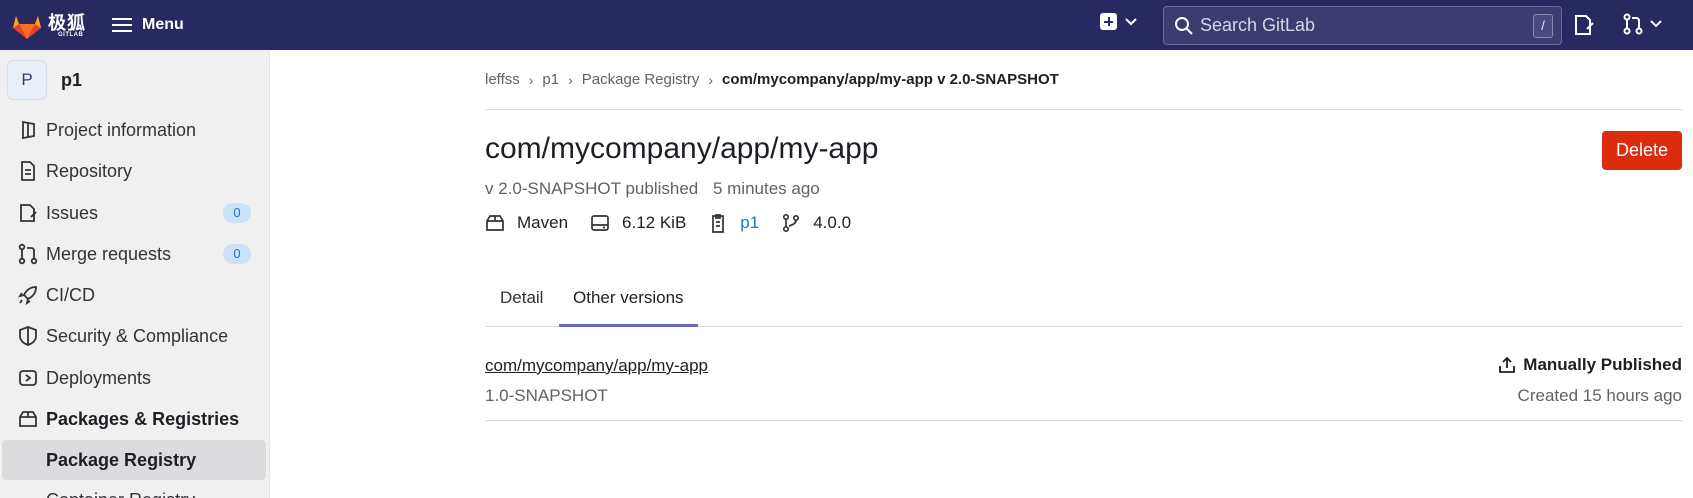  What do you see at coordinates (89, 170) in the screenshot?
I see `sidebar-item-label: Repository` at bounding box center [89, 170].